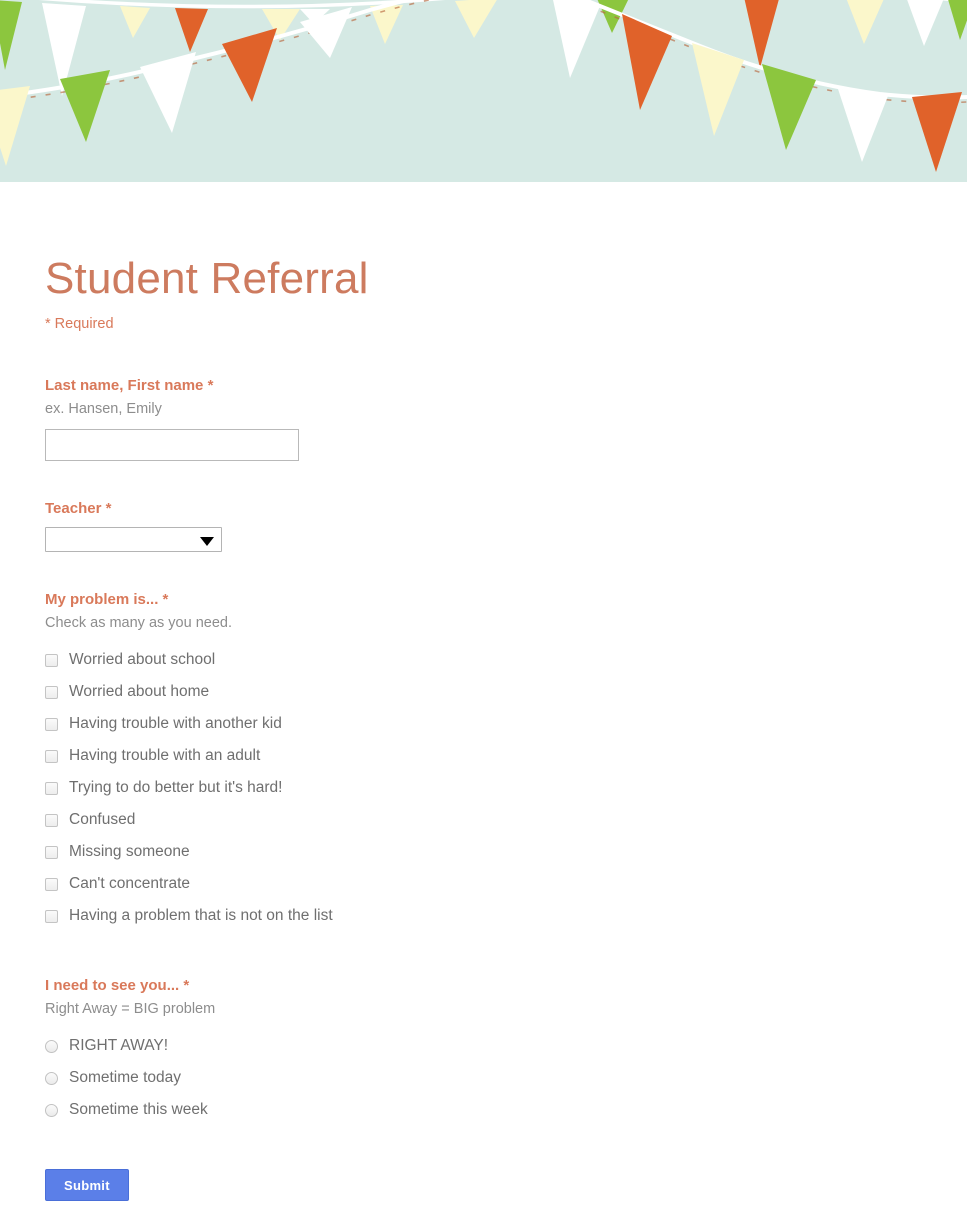 The height and width of the screenshot is (1221, 967). Describe the element at coordinates (506, 916) in the screenshot. I see `checkbox-row: Having a problem that is not on the list` at that location.